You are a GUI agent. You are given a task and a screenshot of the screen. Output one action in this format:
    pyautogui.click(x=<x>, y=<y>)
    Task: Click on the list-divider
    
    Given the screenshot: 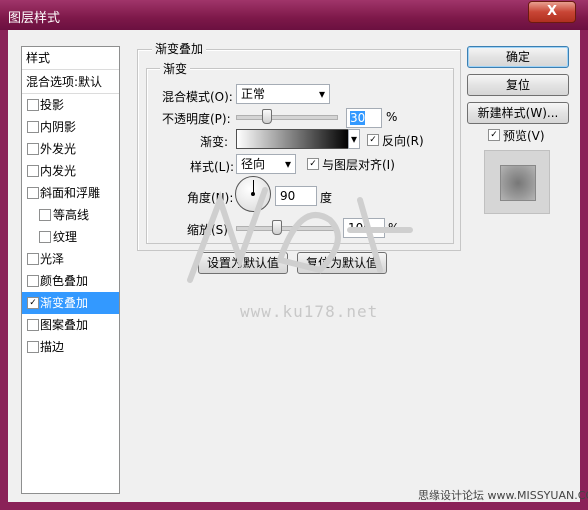 What is the action you would take?
    pyautogui.click(x=70, y=69)
    